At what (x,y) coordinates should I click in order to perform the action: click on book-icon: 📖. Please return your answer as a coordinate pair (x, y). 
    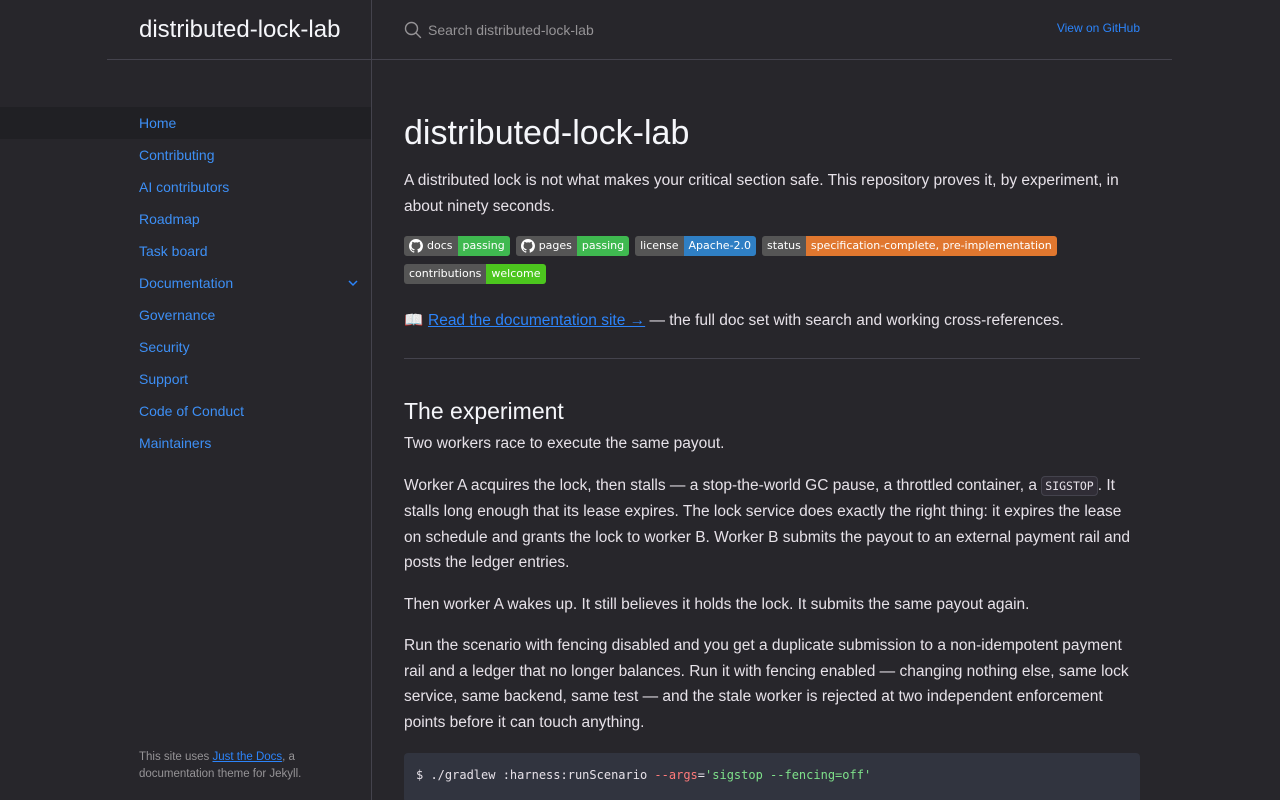
    Looking at the image, I should click on (414, 320).